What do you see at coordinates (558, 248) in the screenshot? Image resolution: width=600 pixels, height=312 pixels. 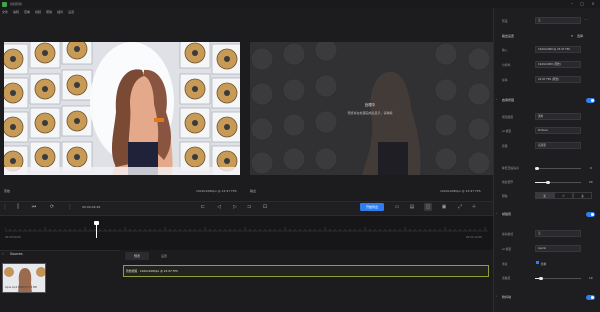 I see `frame-model-select: Apollo` at bounding box center [558, 248].